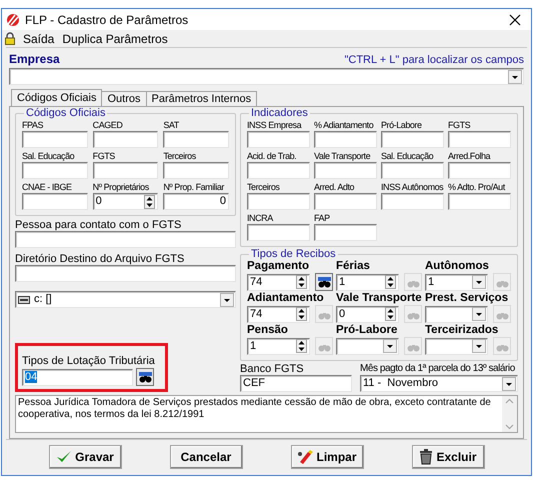 The height and width of the screenshot is (480, 533). Describe the element at coordinates (98, 225) in the screenshot. I see `field-label: Pessoa para contato com o FGTS` at that location.